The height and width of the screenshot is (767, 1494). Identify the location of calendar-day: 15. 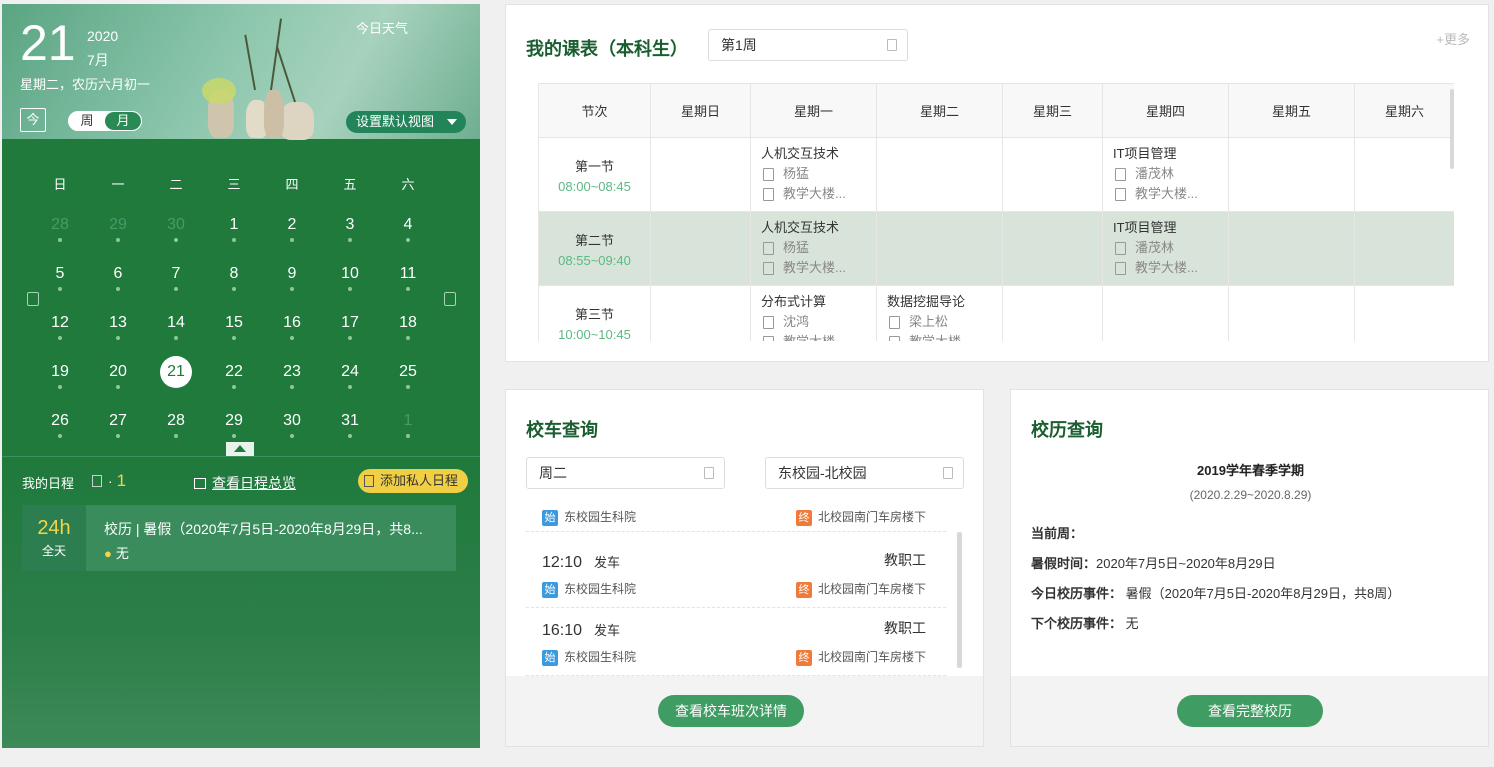
(234, 323).